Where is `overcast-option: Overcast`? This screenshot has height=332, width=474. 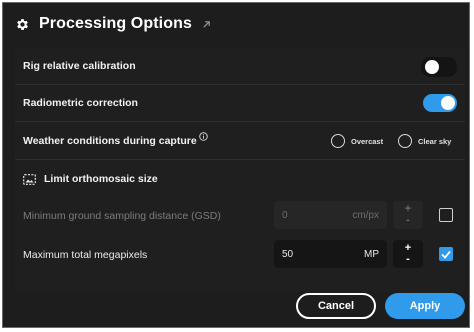
overcast-option: Overcast is located at coordinates (357, 141).